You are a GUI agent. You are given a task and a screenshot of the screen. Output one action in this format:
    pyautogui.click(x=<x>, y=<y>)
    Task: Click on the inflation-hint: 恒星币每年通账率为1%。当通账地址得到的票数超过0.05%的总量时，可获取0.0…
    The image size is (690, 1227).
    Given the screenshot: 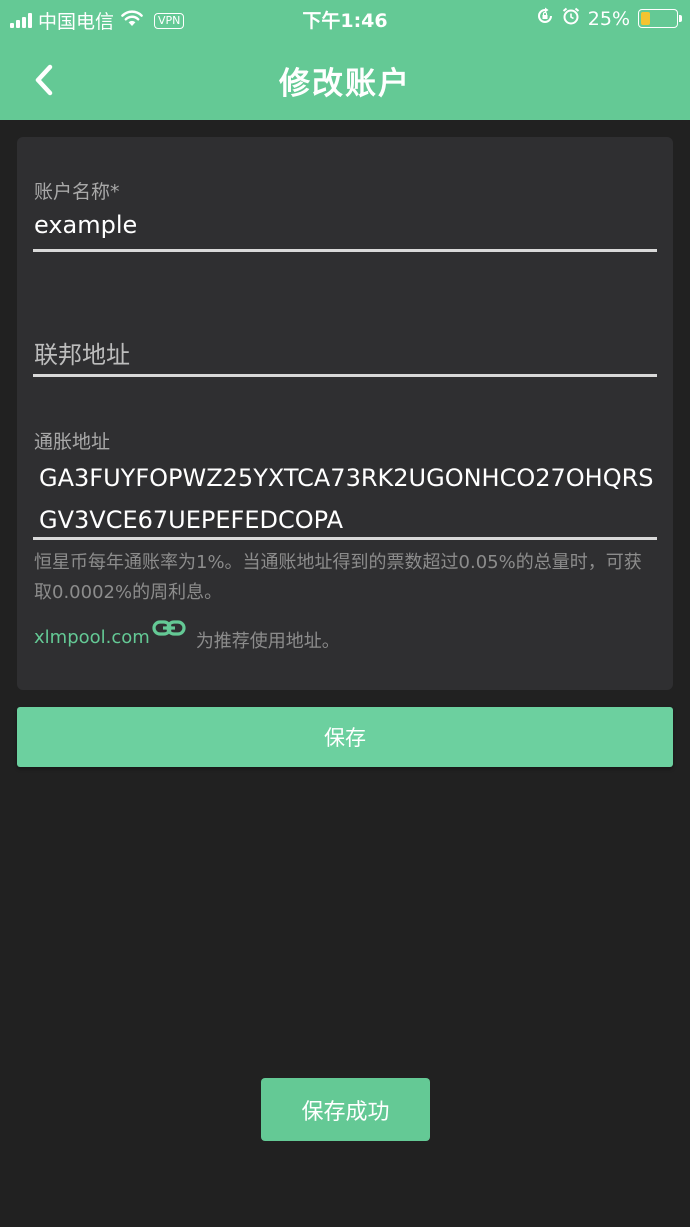 What is the action you would take?
    pyautogui.click(x=338, y=577)
    